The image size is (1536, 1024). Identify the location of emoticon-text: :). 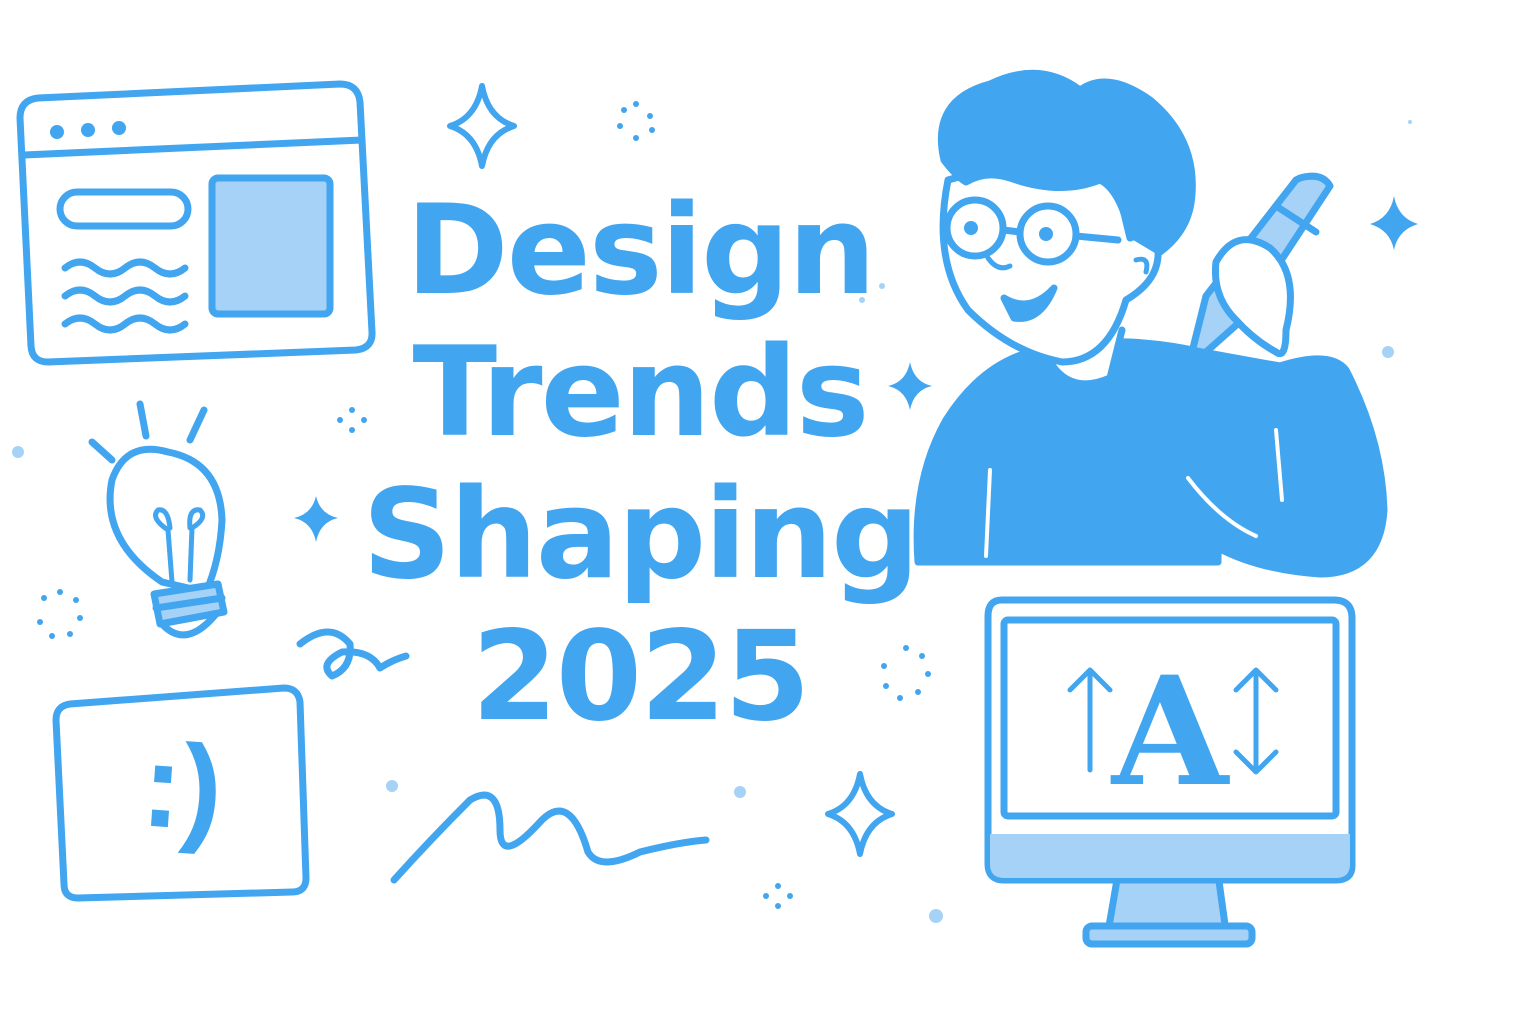
(182, 786).